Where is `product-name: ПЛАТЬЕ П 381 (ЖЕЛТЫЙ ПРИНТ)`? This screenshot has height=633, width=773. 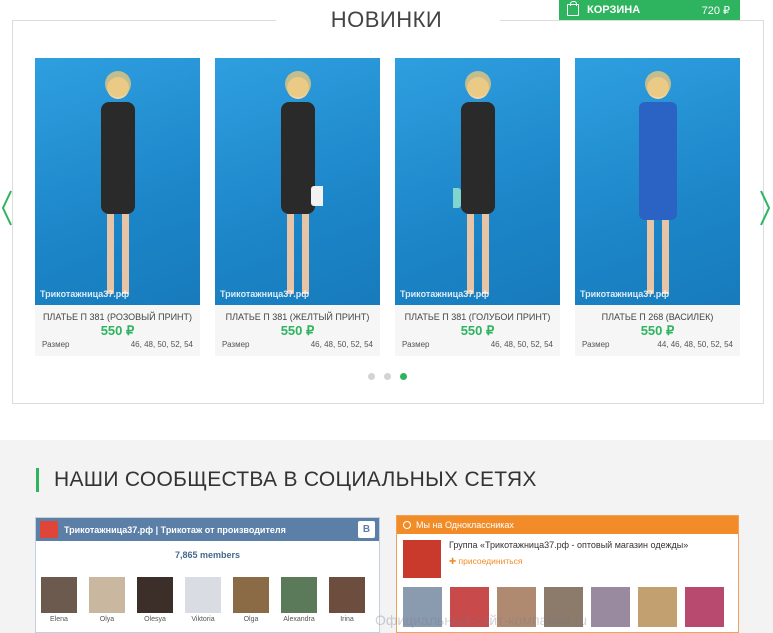
product-name: ПЛАТЬЕ П 381 (ЖЕЛТЫЙ ПРИНТ) is located at coordinates (297, 317).